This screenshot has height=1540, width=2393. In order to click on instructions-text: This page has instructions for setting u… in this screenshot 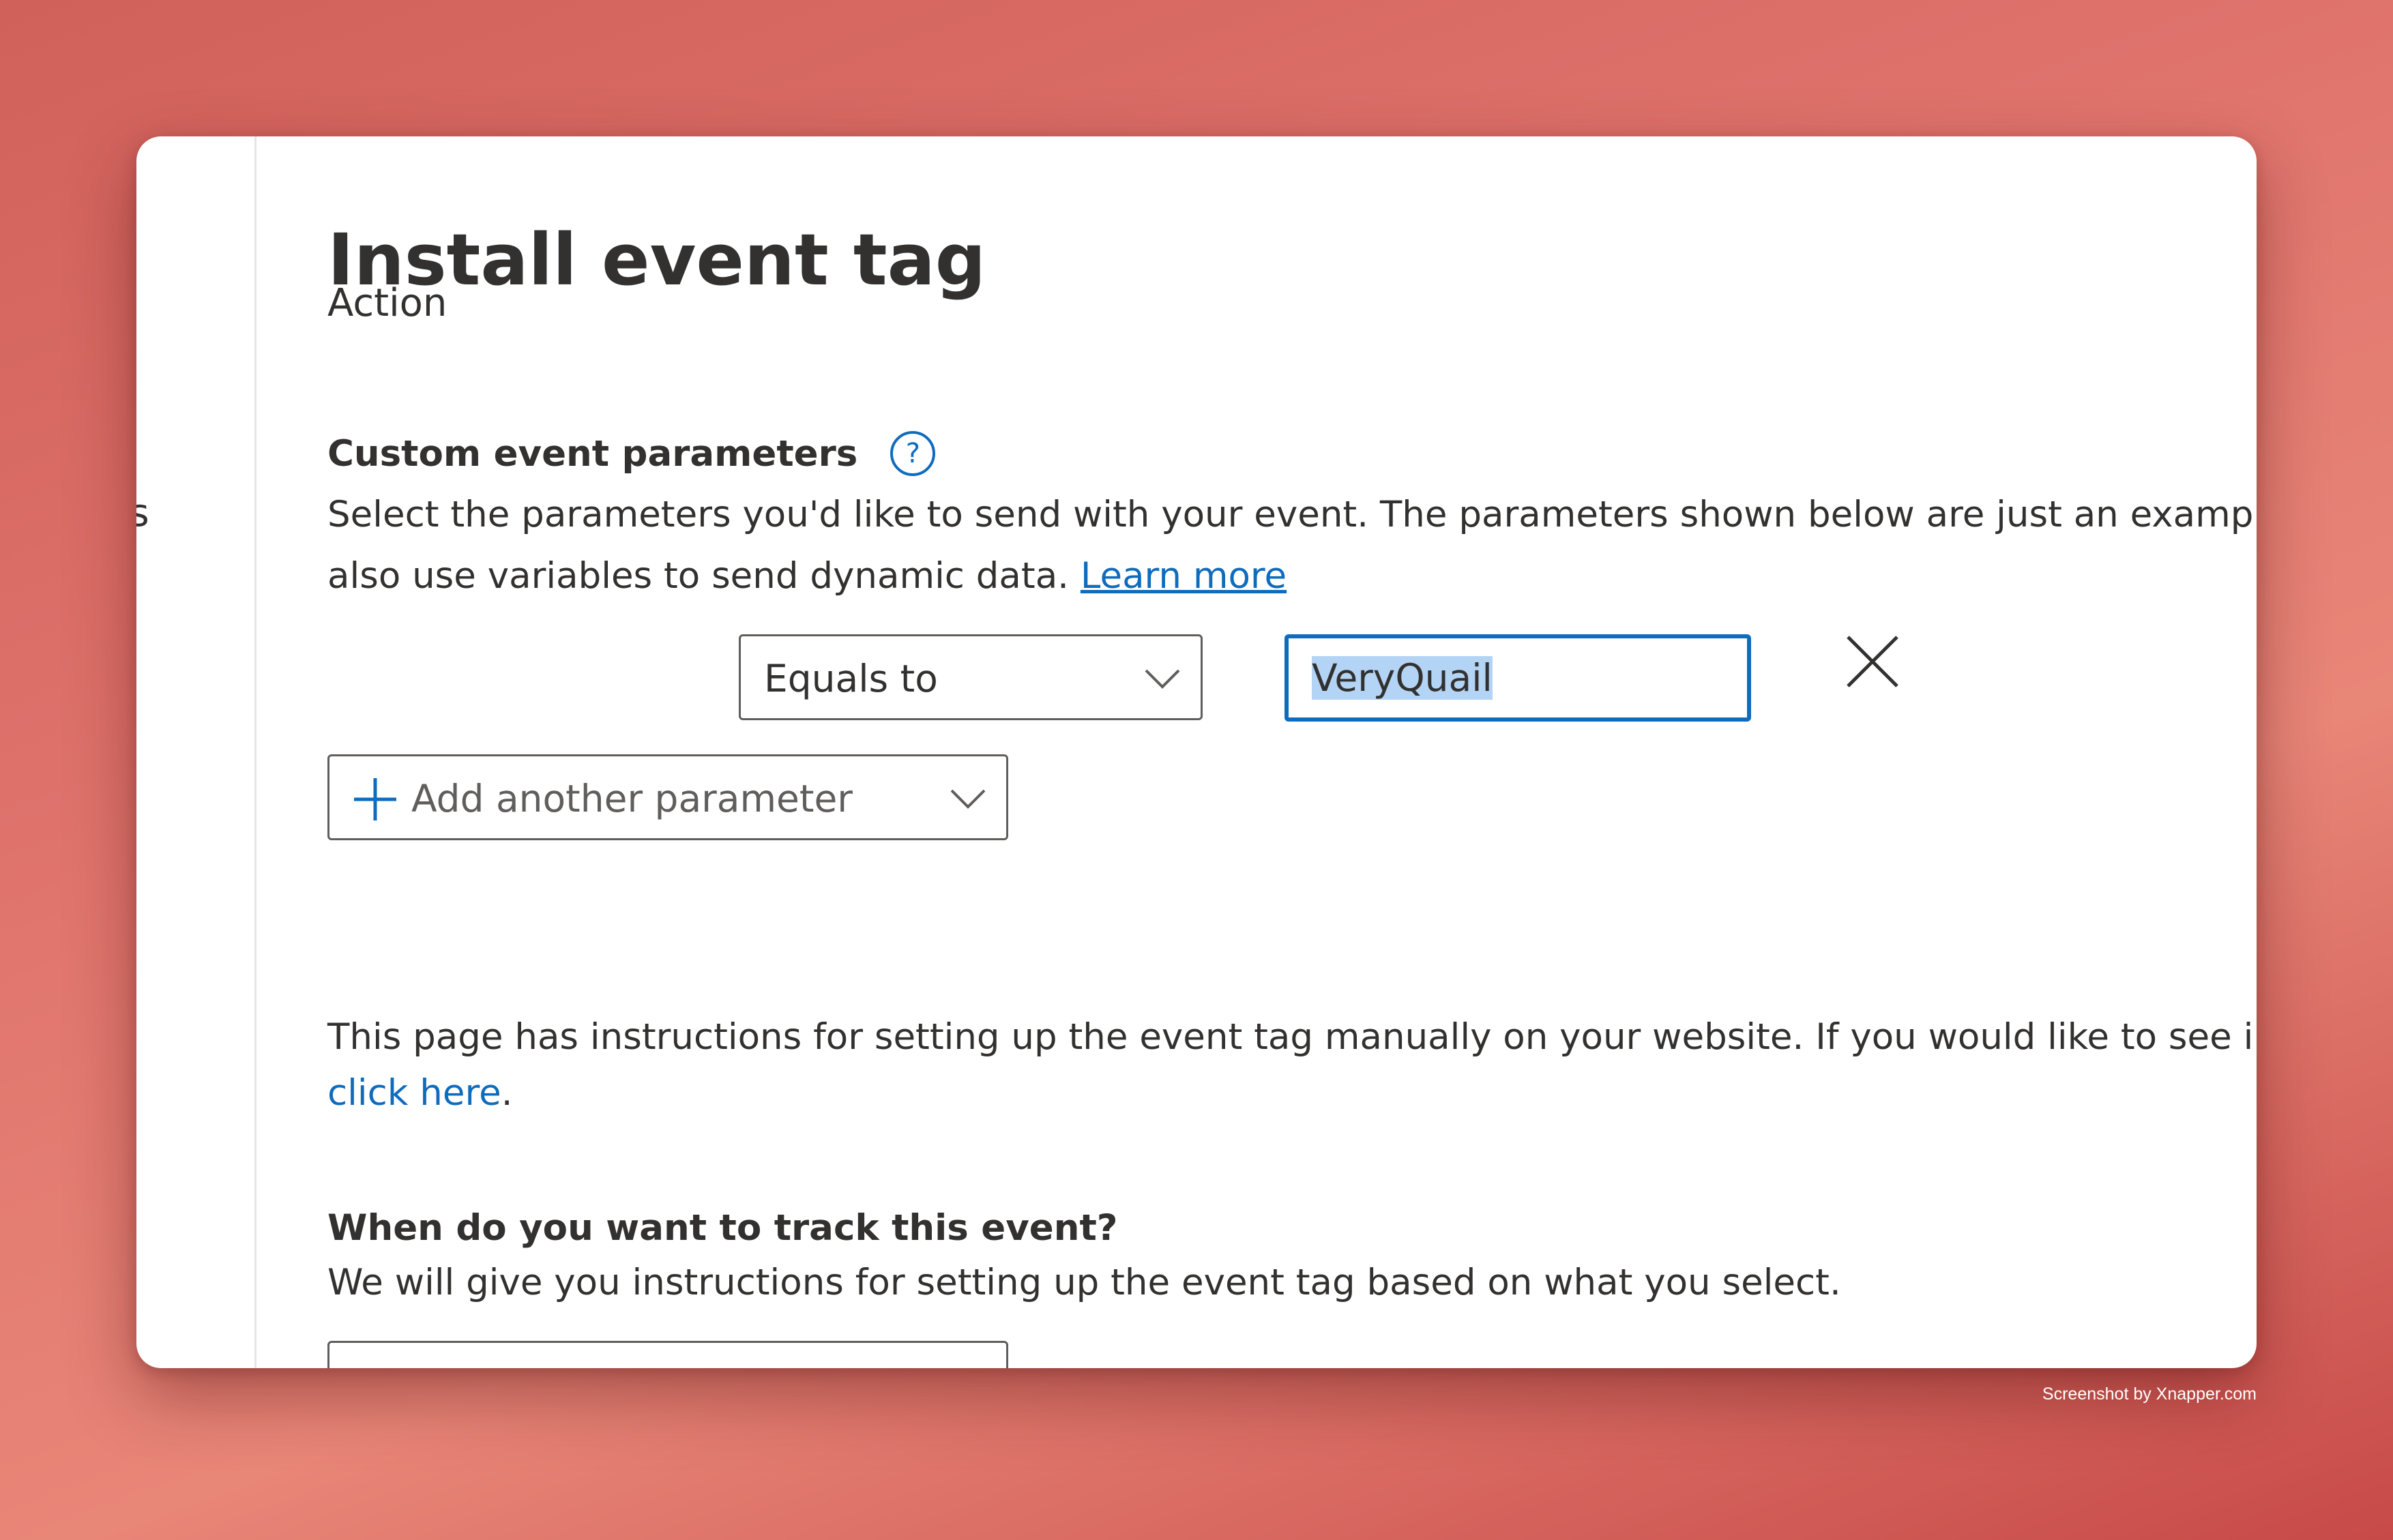, I will do `click(1292, 1065)`.